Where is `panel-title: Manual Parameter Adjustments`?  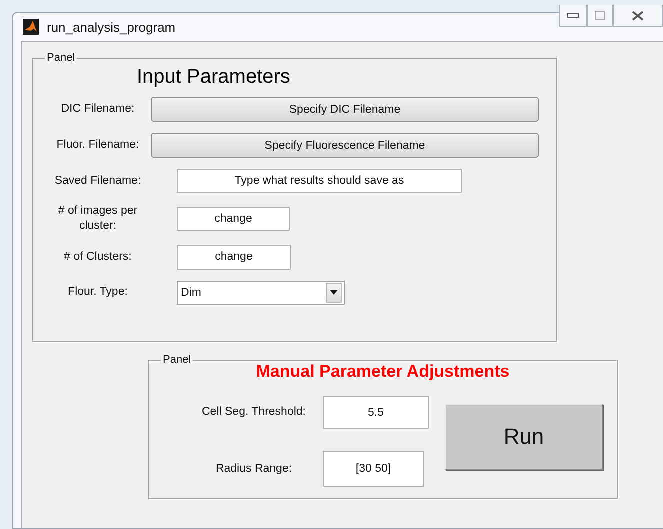 panel-title: Manual Parameter Adjustments is located at coordinates (383, 372).